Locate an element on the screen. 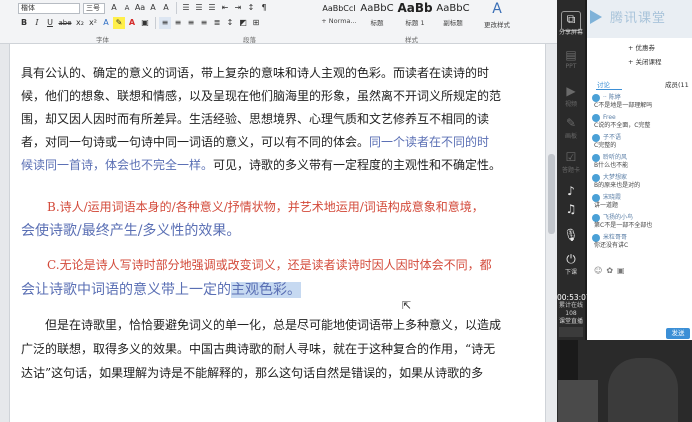  highlight-icon: ✎ is located at coordinates (119, 23).